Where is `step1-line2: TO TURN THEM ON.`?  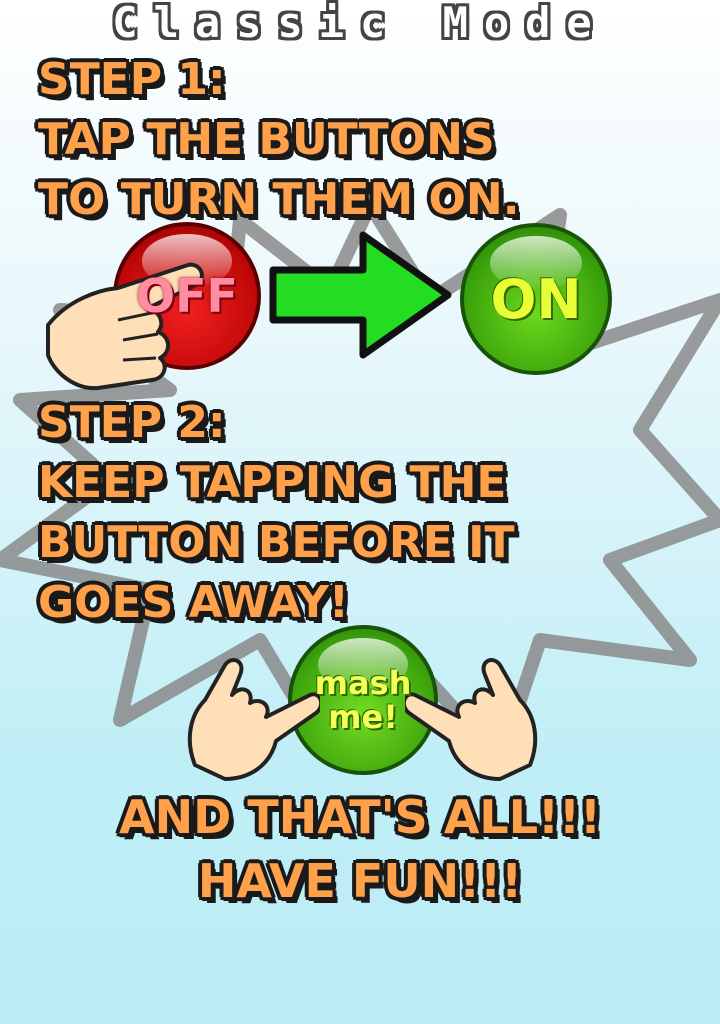 step1-line2: TO TURN THEM ON. is located at coordinates (279, 199).